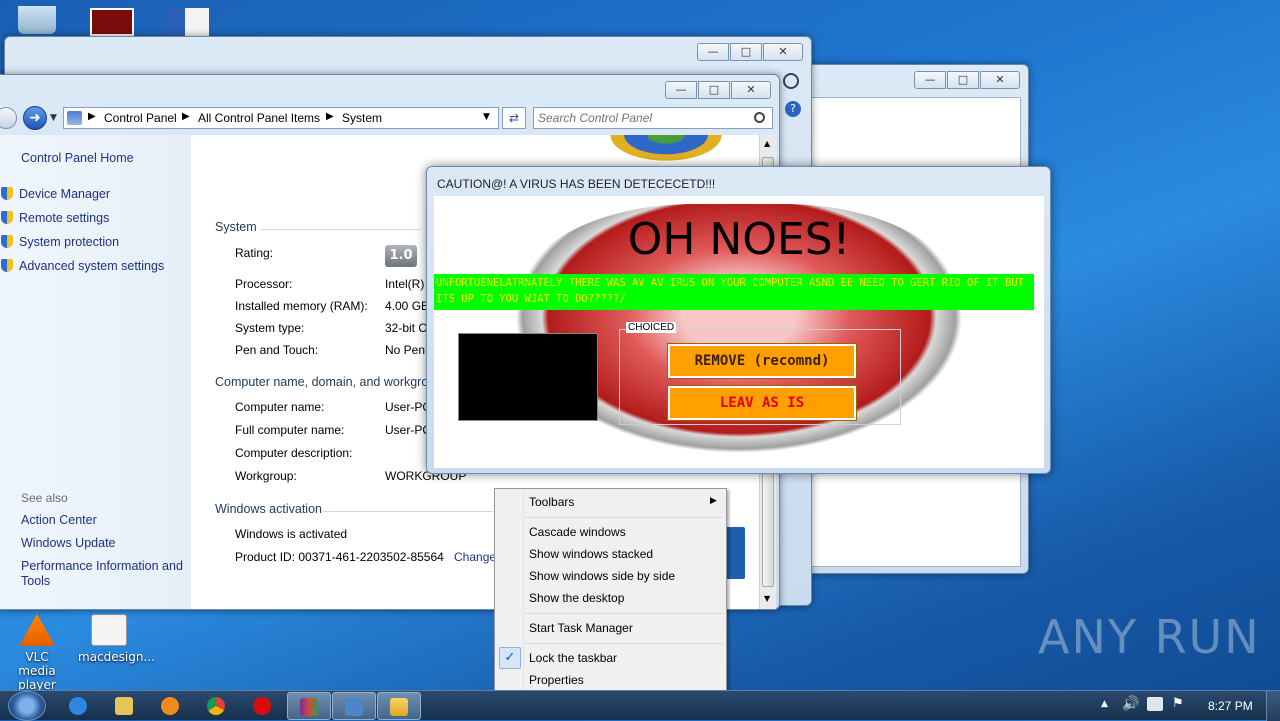 This screenshot has width=1280, height=721. What do you see at coordinates (551, 502) in the screenshot?
I see `menu-item-toolbars: Toolbars` at bounding box center [551, 502].